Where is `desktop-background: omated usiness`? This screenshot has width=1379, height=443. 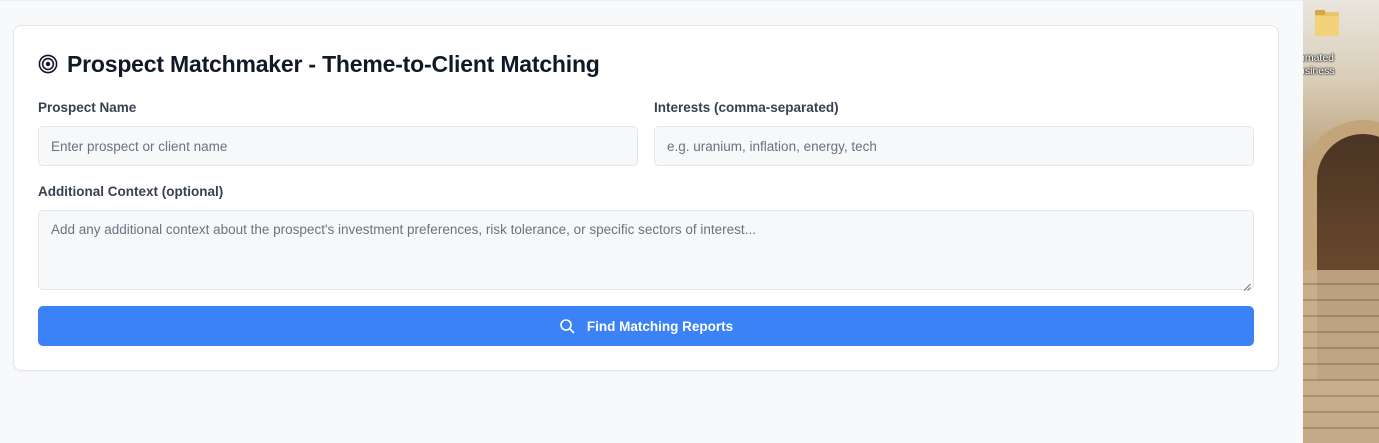 desktop-background: omated usiness is located at coordinates (1341, 221).